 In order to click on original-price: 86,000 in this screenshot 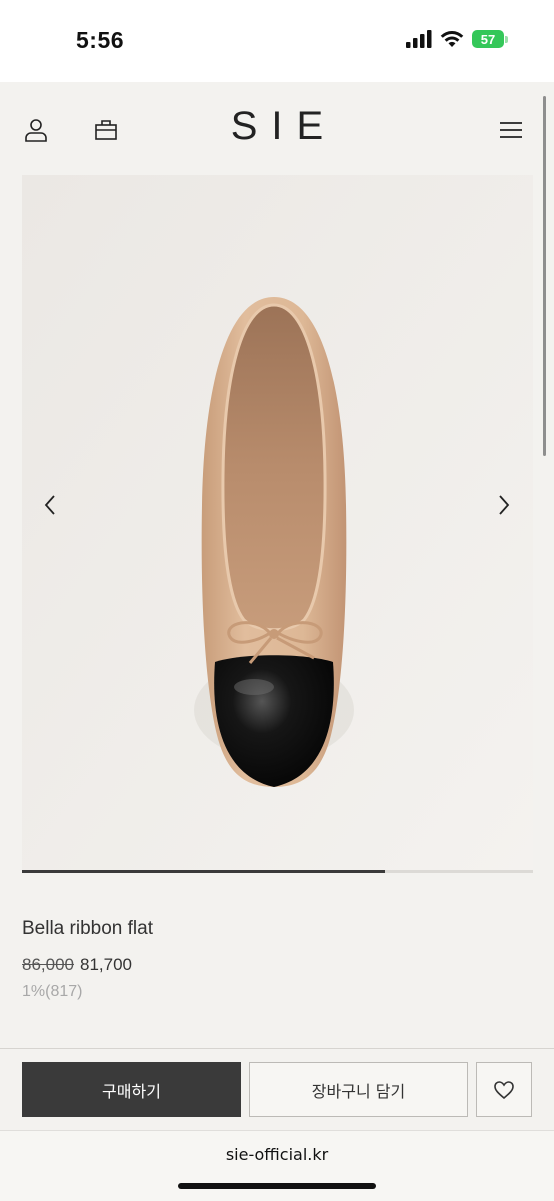, I will do `click(48, 964)`.